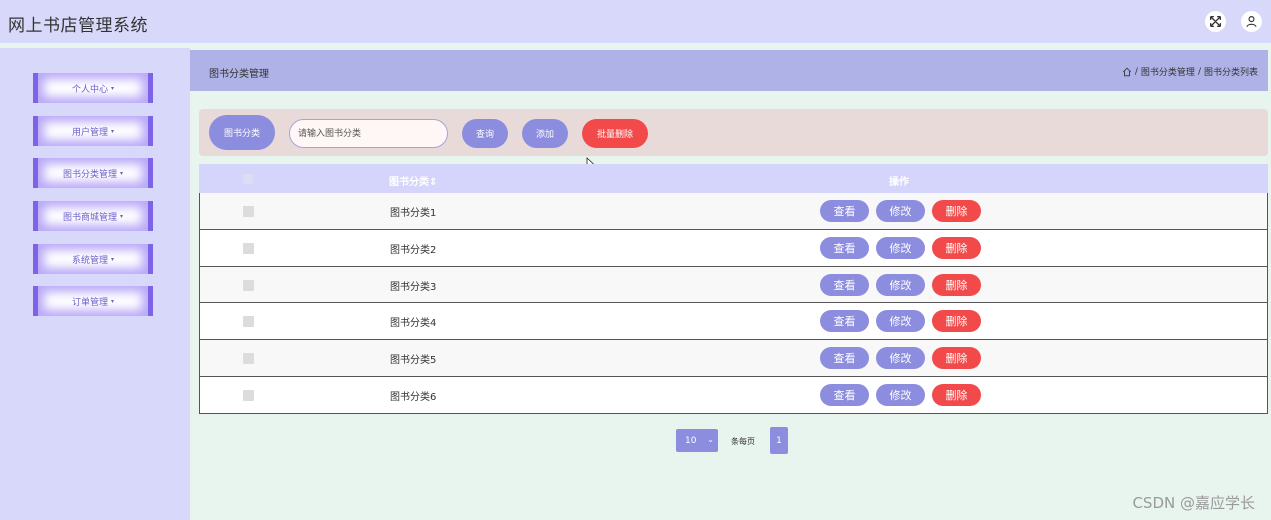 Image resolution: width=1271 pixels, height=520 pixels. Describe the element at coordinates (733, 178) in the screenshot. I see `table-header: 图书分类⇕ 操作` at that location.